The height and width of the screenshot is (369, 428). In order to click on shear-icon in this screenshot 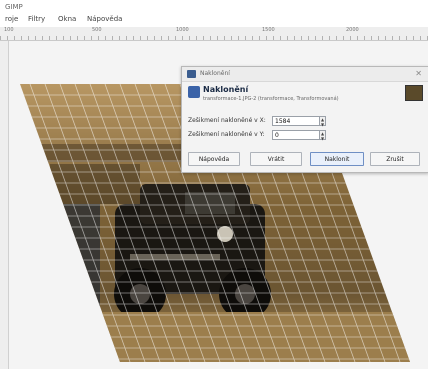, I will do `click(191, 74)`.